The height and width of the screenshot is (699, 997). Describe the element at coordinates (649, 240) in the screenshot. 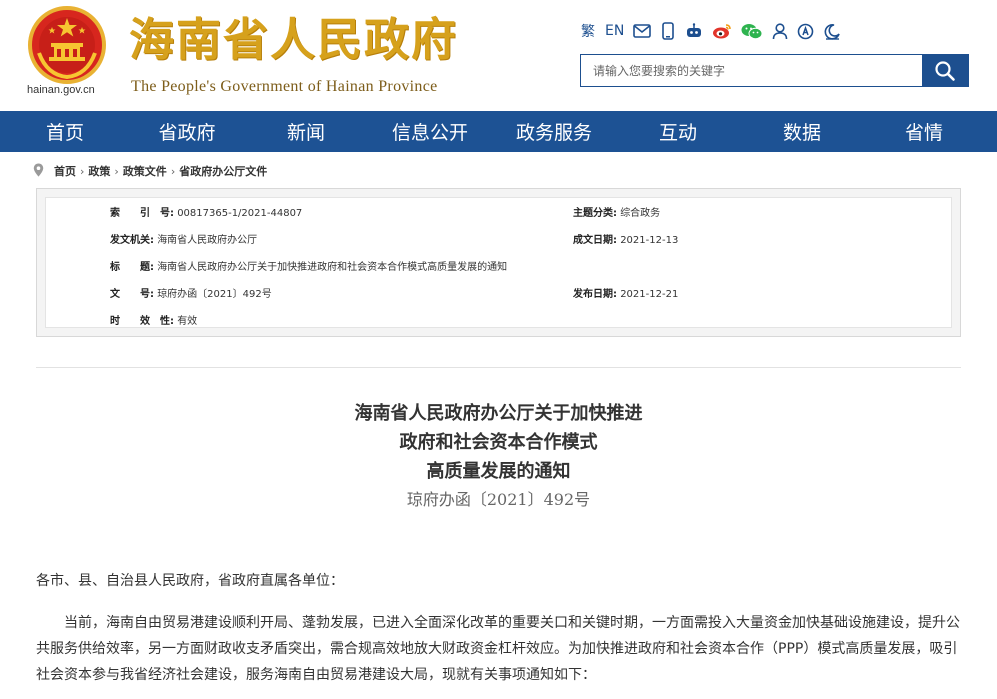

I see `meta-created-value: 2021-12-13` at that location.